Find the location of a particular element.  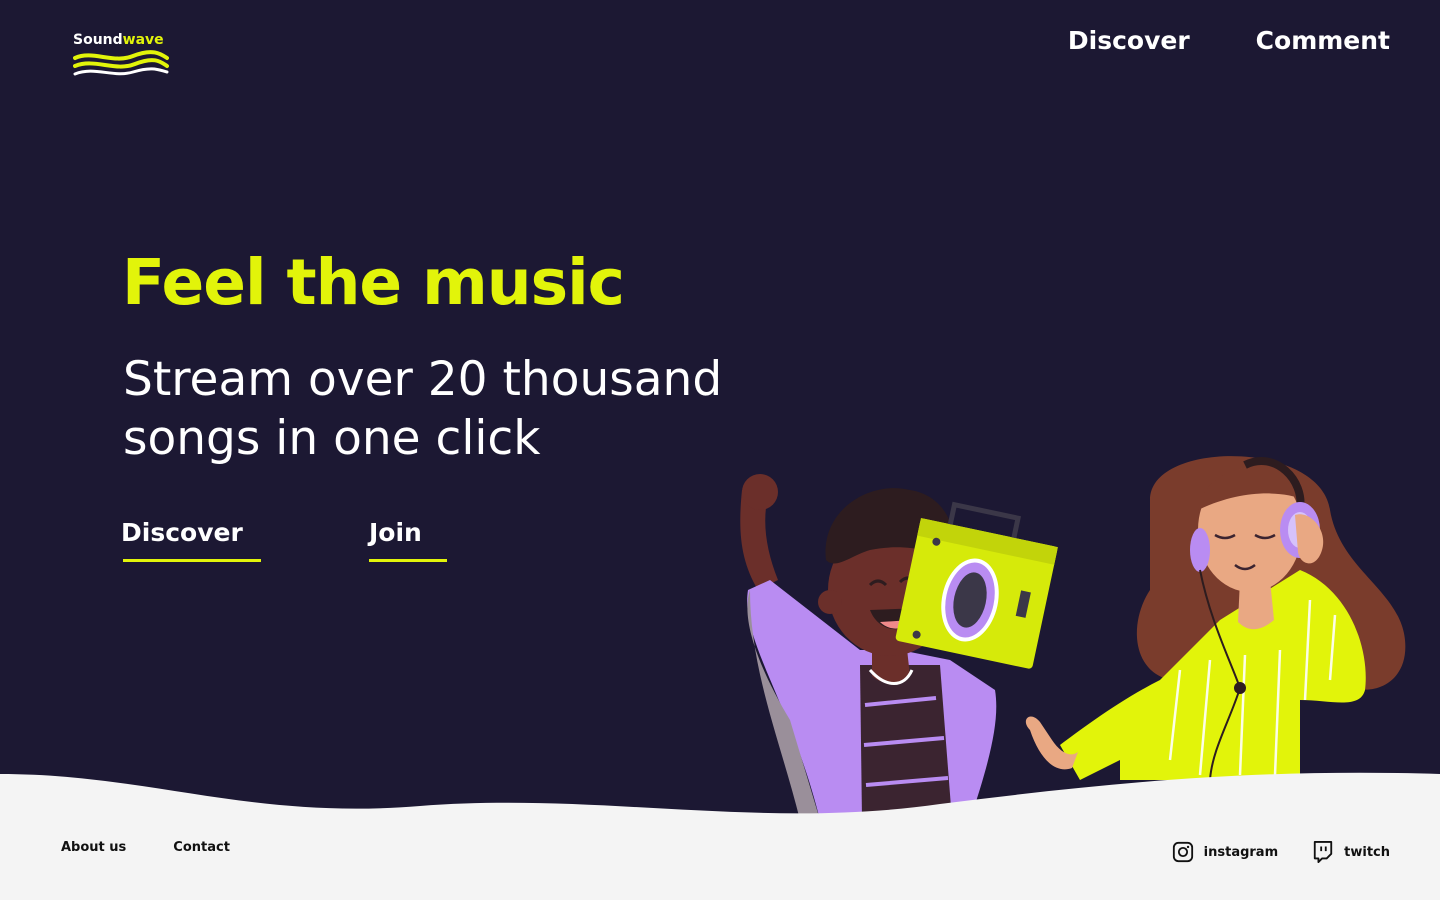

join-button-label: Join is located at coordinates (395, 532).